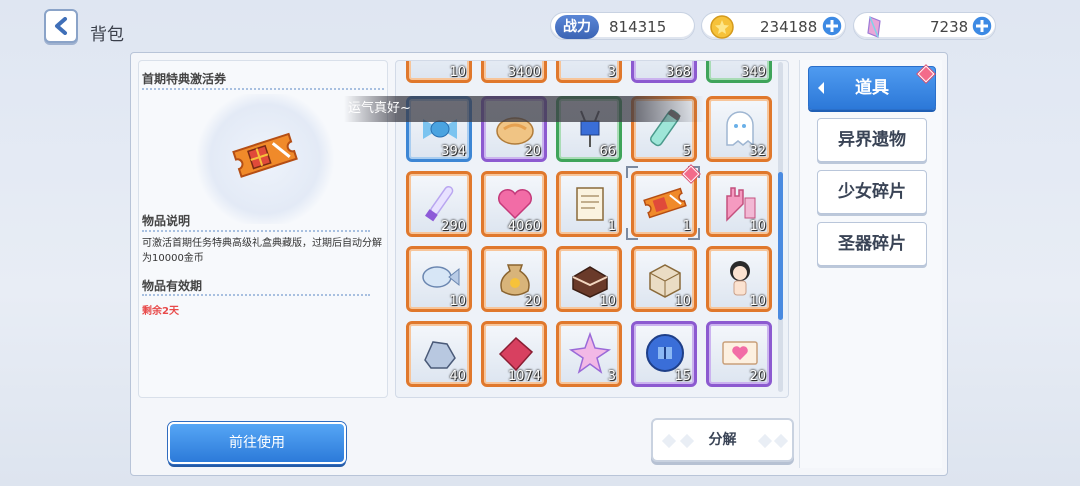 The height and width of the screenshot is (486, 1080). I want to click on star-crystal-icon, so click(590, 352).